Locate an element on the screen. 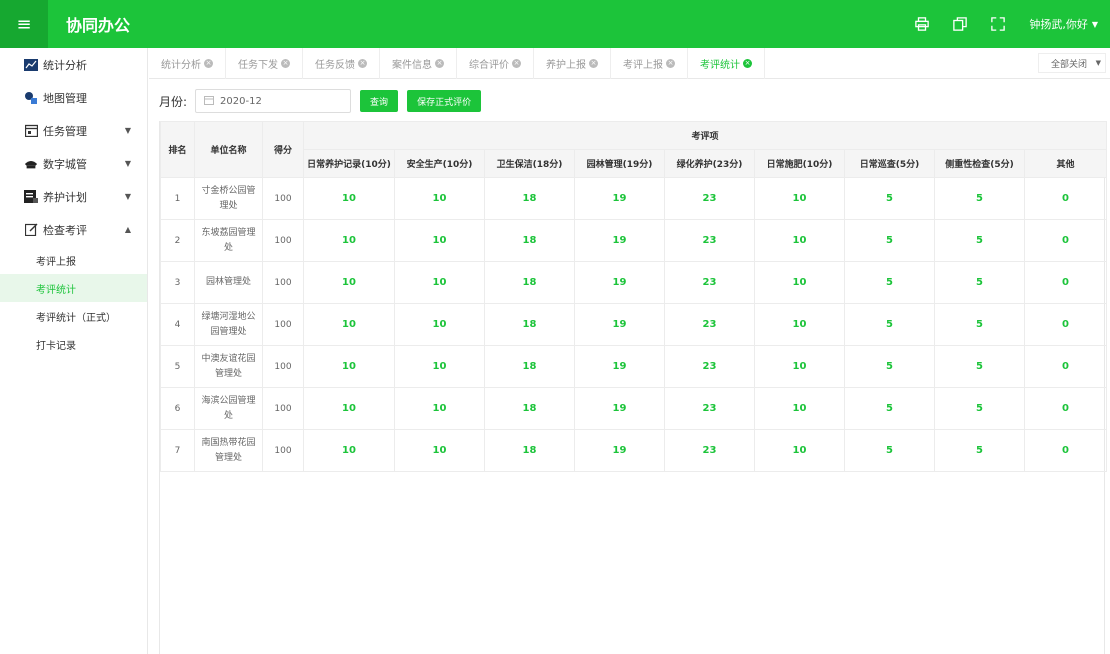 The width and height of the screenshot is (1110, 654). close-all-dropdown: 全部关闭 ▼ is located at coordinates (1072, 63).